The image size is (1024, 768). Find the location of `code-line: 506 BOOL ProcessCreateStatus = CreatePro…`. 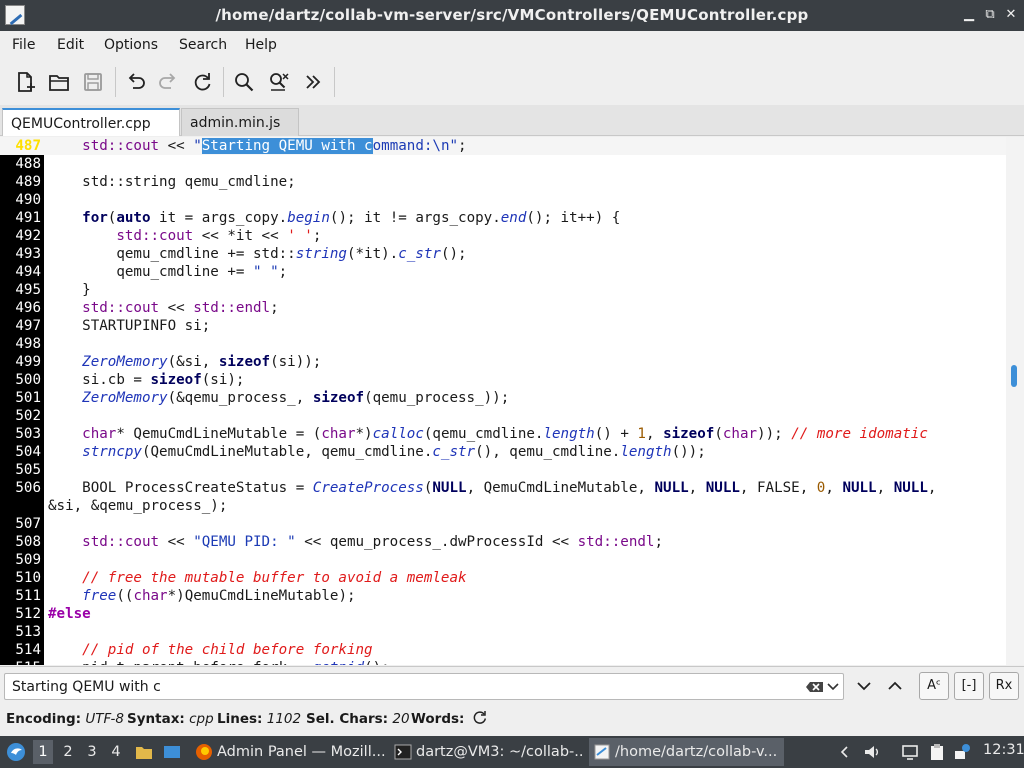

code-line: 506 BOOL ProcessCreateStatus = CreatePro… is located at coordinates (503, 497).